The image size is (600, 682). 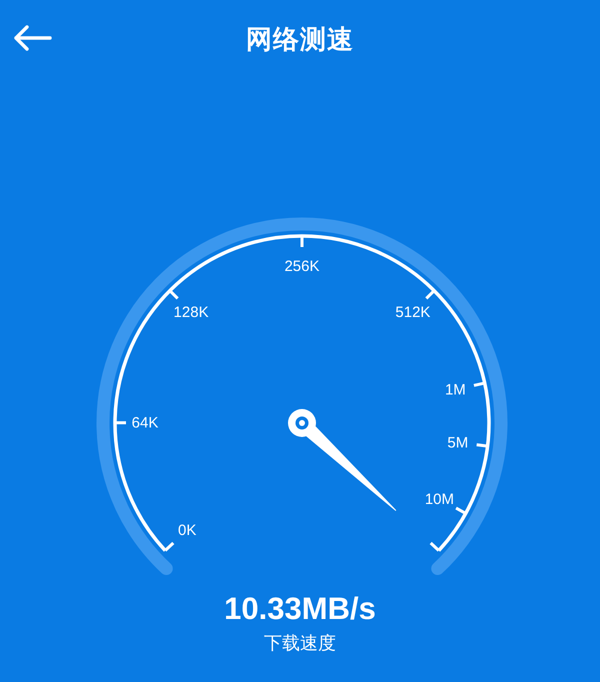 I want to click on tick-label: 128K, so click(x=191, y=312).